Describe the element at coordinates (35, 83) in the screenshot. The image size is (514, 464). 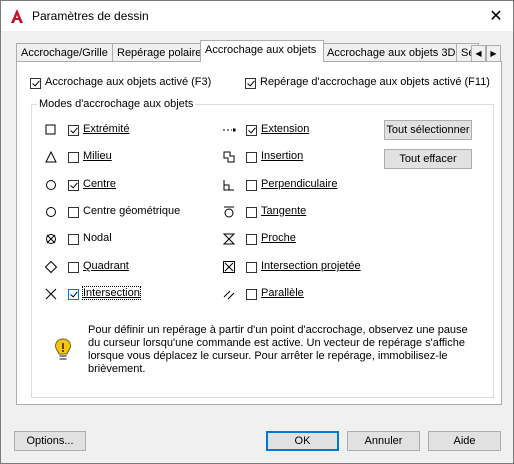
I see `osnap-on-checkbox` at that location.